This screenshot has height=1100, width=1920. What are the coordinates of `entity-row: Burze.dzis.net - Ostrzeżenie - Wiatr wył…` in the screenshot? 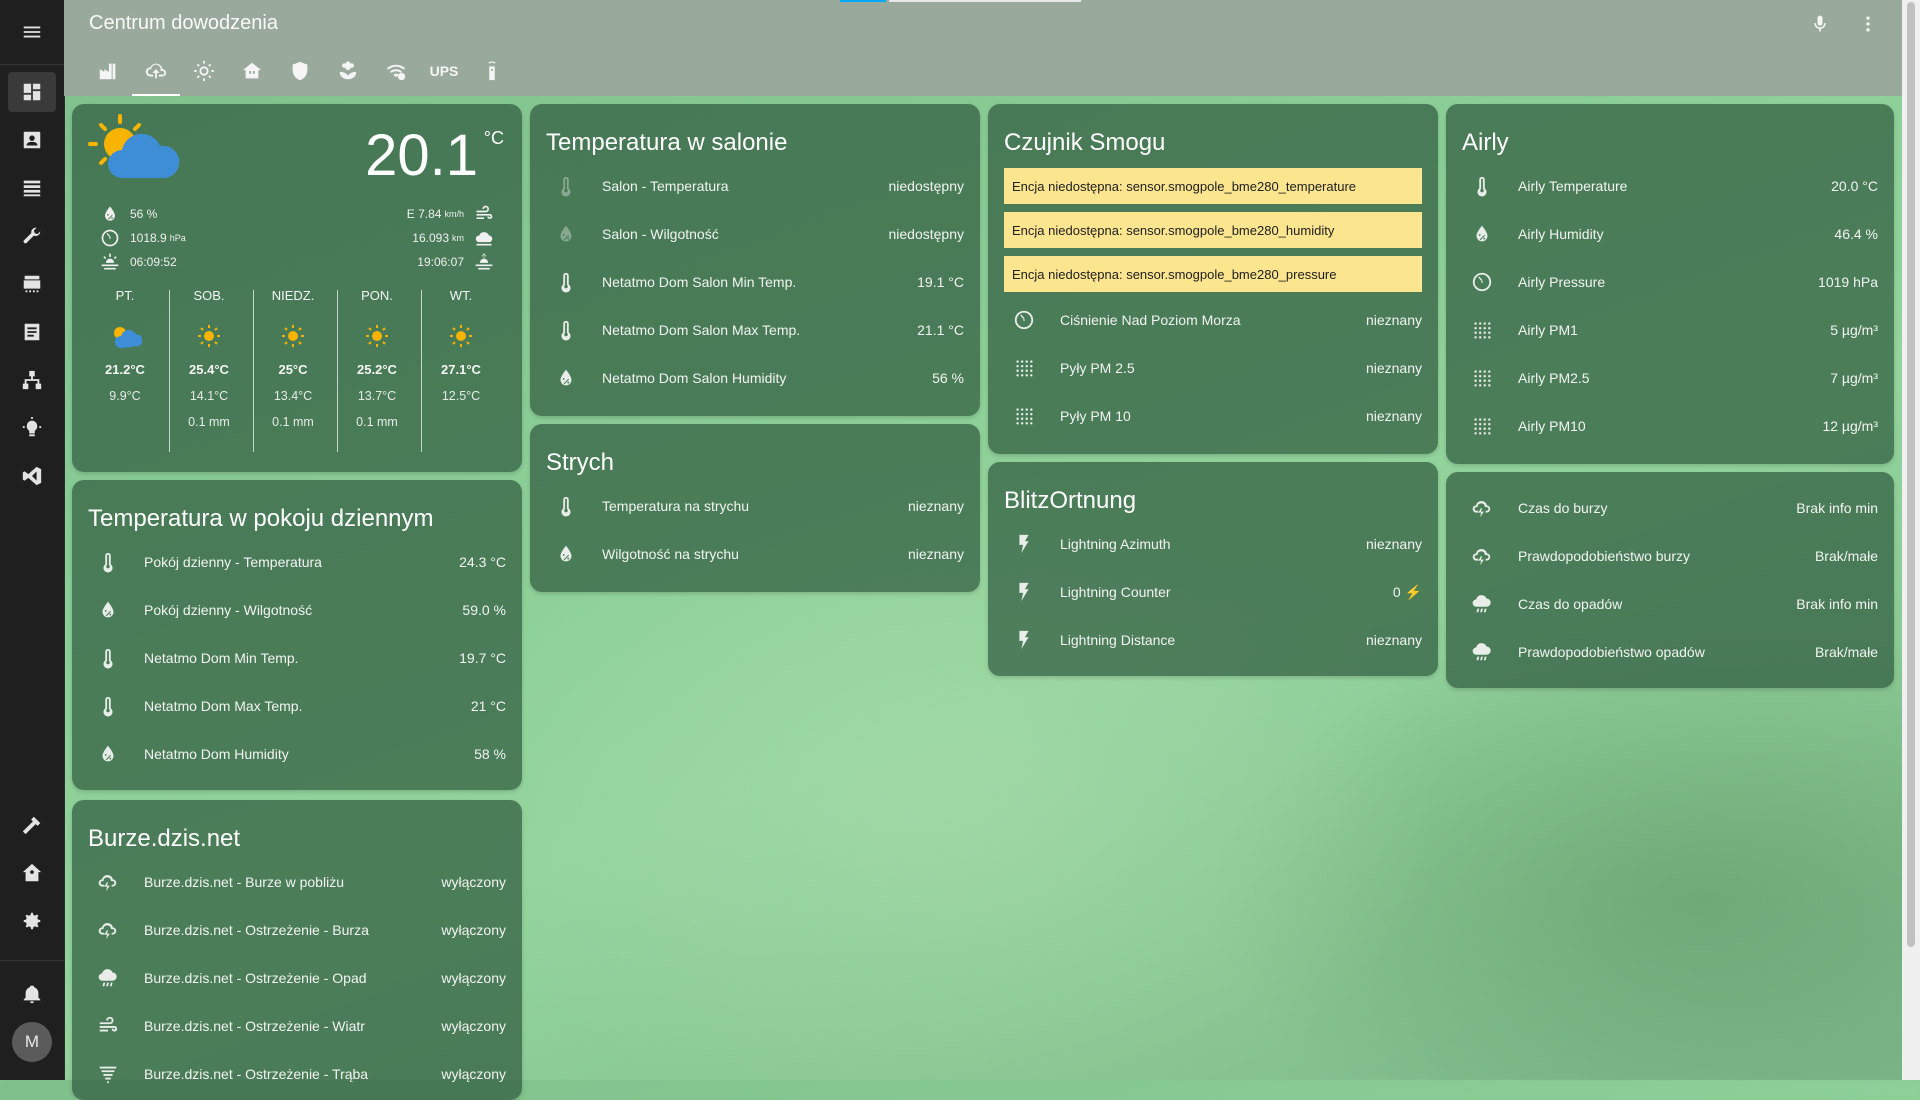 It's located at (297, 1026).